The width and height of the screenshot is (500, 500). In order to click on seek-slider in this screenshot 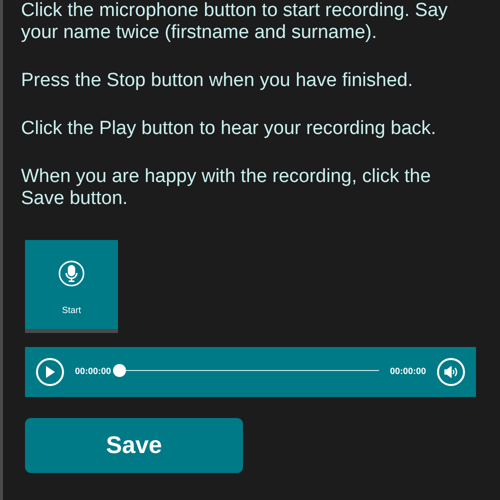, I will do `click(246, 370)`.